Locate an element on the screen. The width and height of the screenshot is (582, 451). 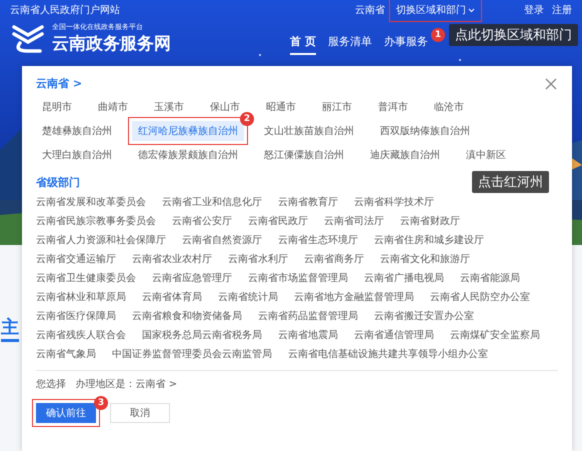
caret-icon is located at coordinates (471, 10).